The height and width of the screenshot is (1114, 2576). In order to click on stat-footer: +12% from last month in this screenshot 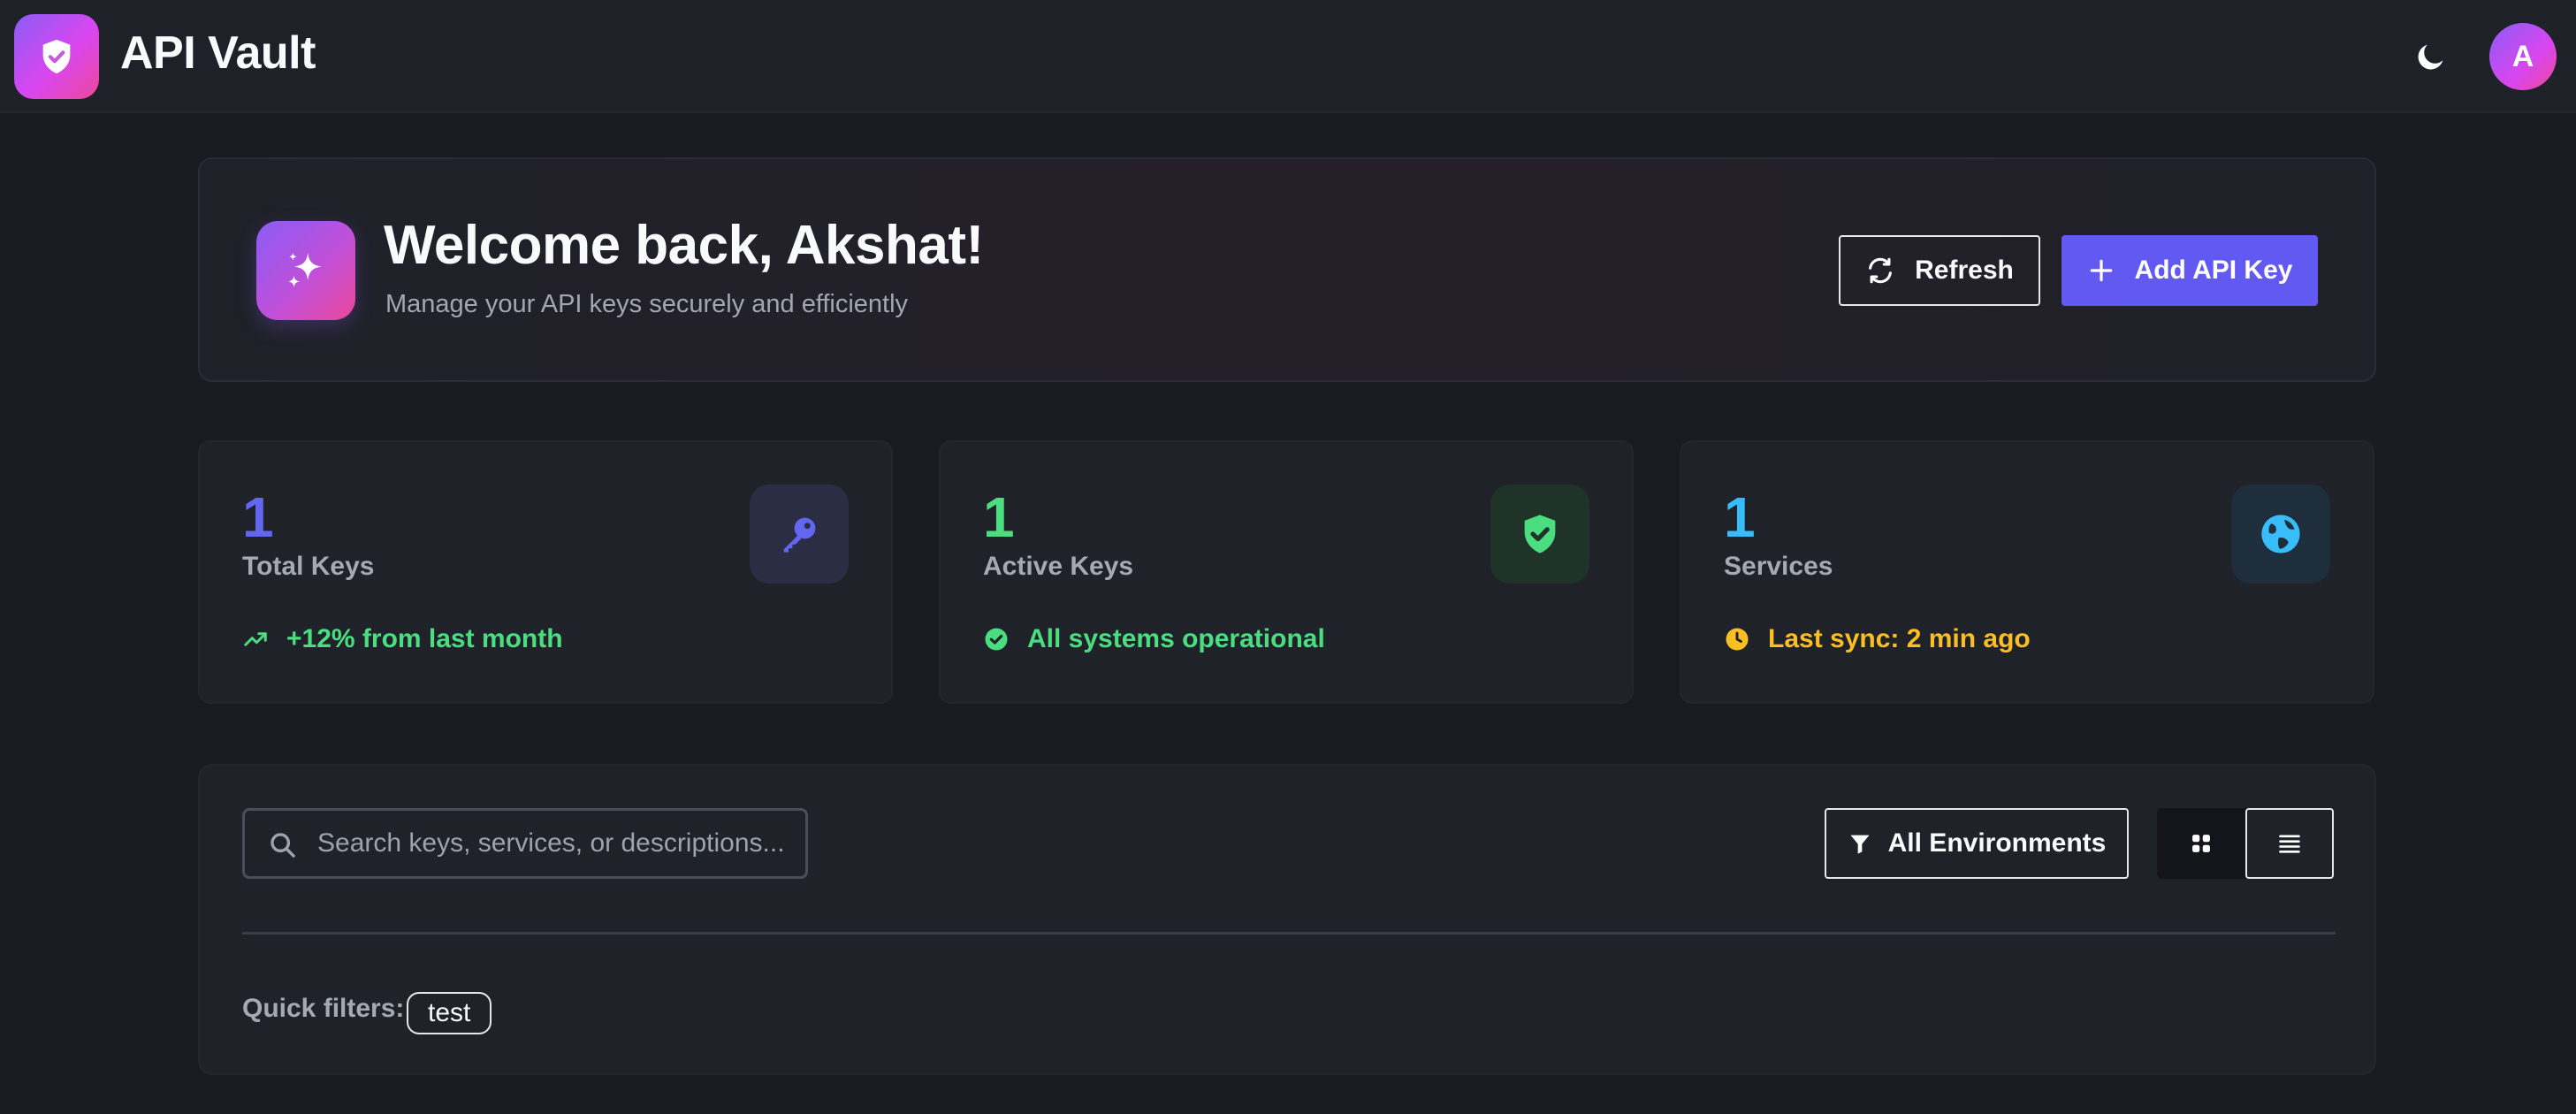, I will do `click(402, 639)`.